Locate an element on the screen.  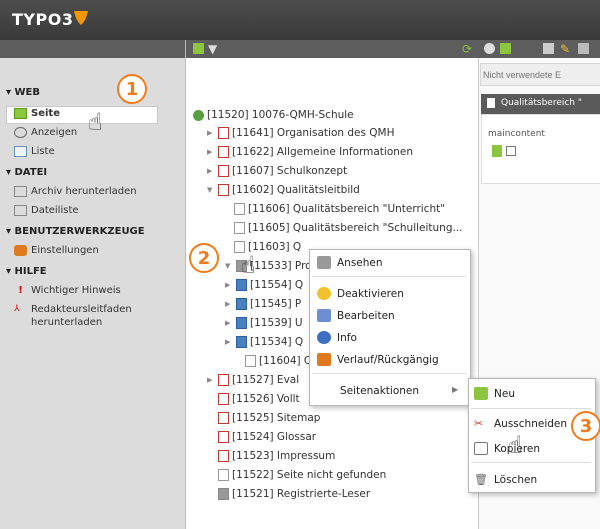
refresh-icon: ⟳ is located at coordinates (467, 49).